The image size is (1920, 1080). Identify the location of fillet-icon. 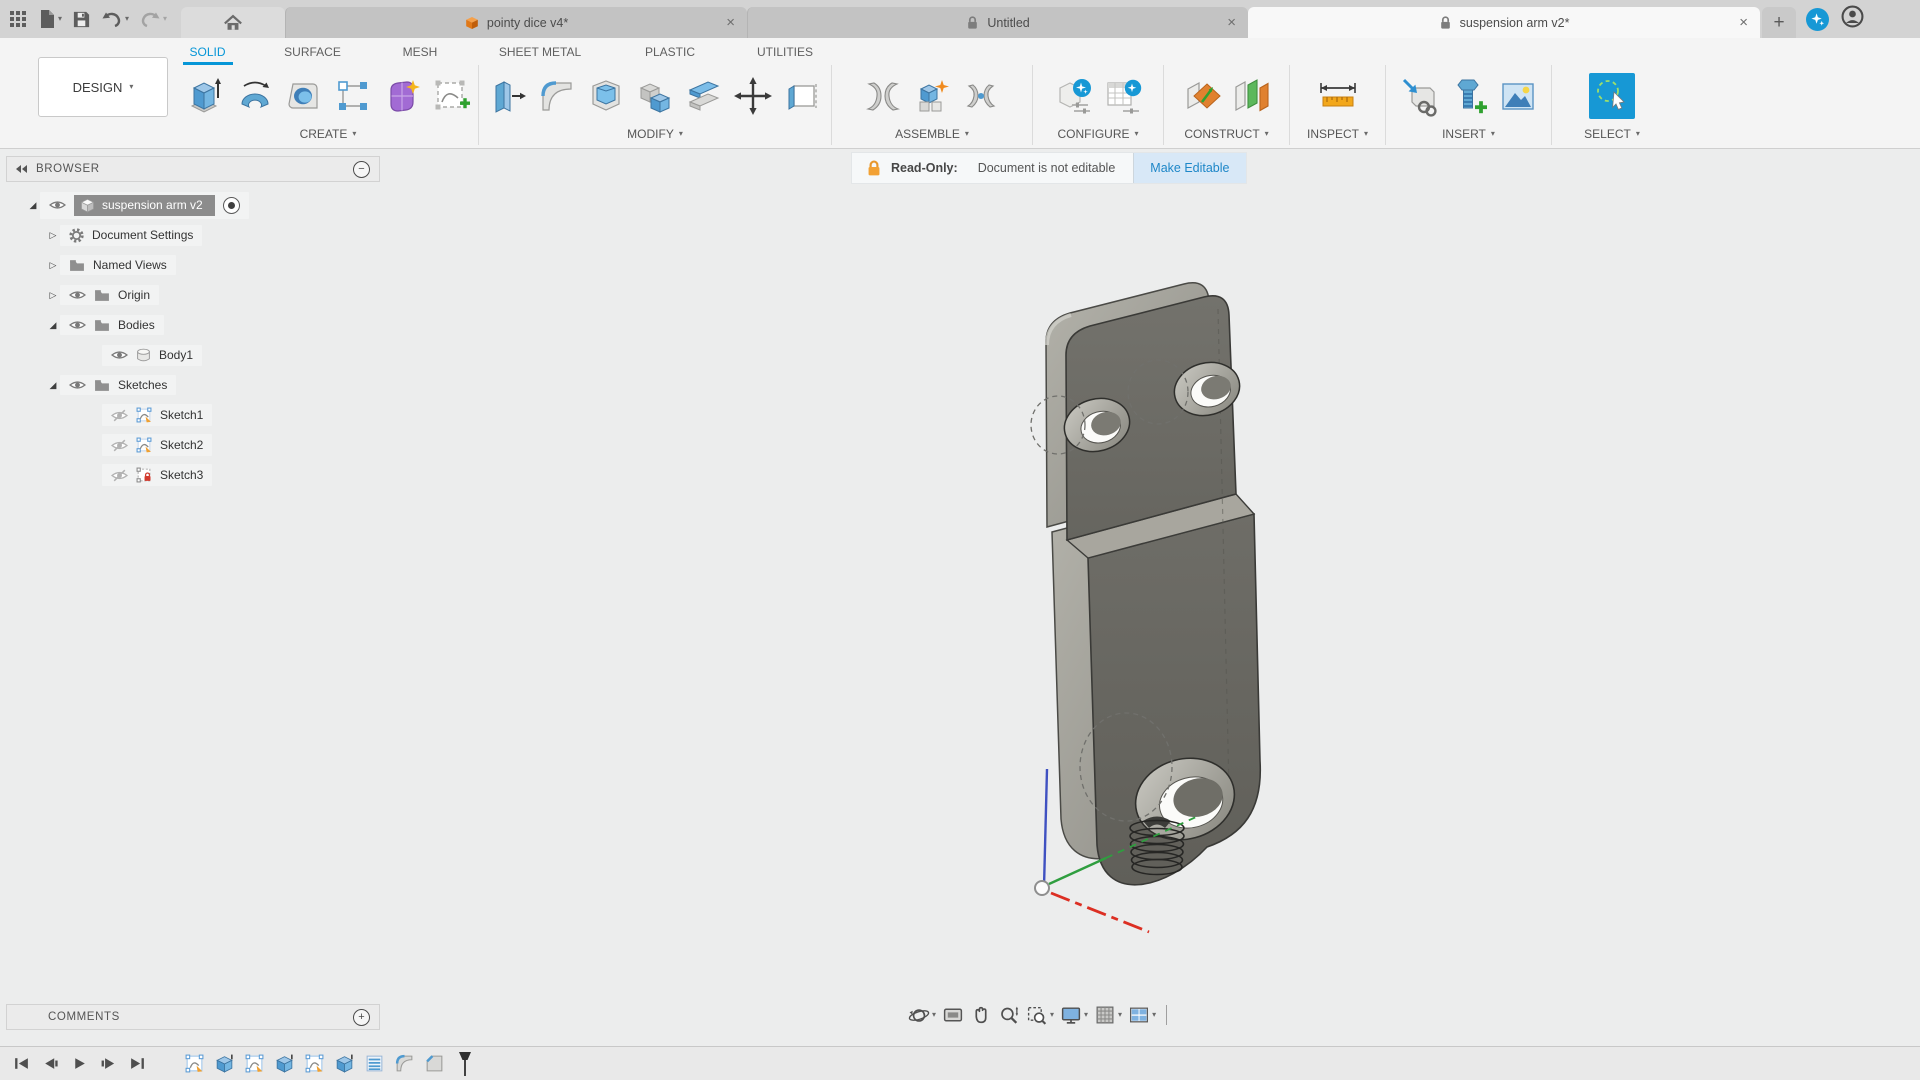
(557, 96).